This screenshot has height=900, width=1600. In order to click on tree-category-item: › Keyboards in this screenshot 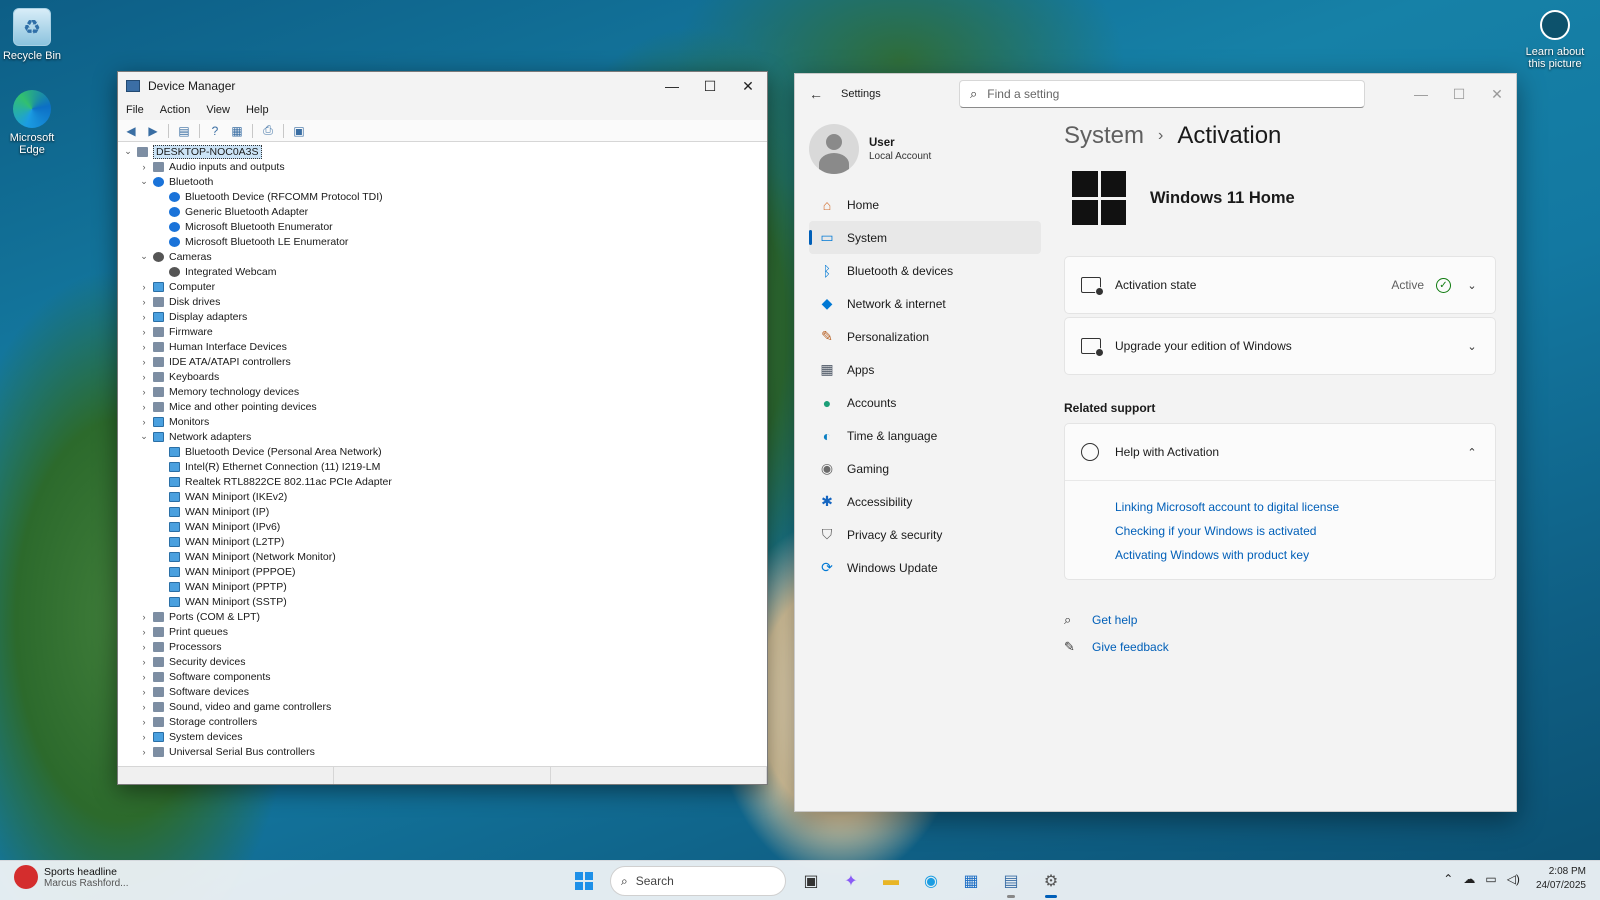, I will do `click(442, 376)`.